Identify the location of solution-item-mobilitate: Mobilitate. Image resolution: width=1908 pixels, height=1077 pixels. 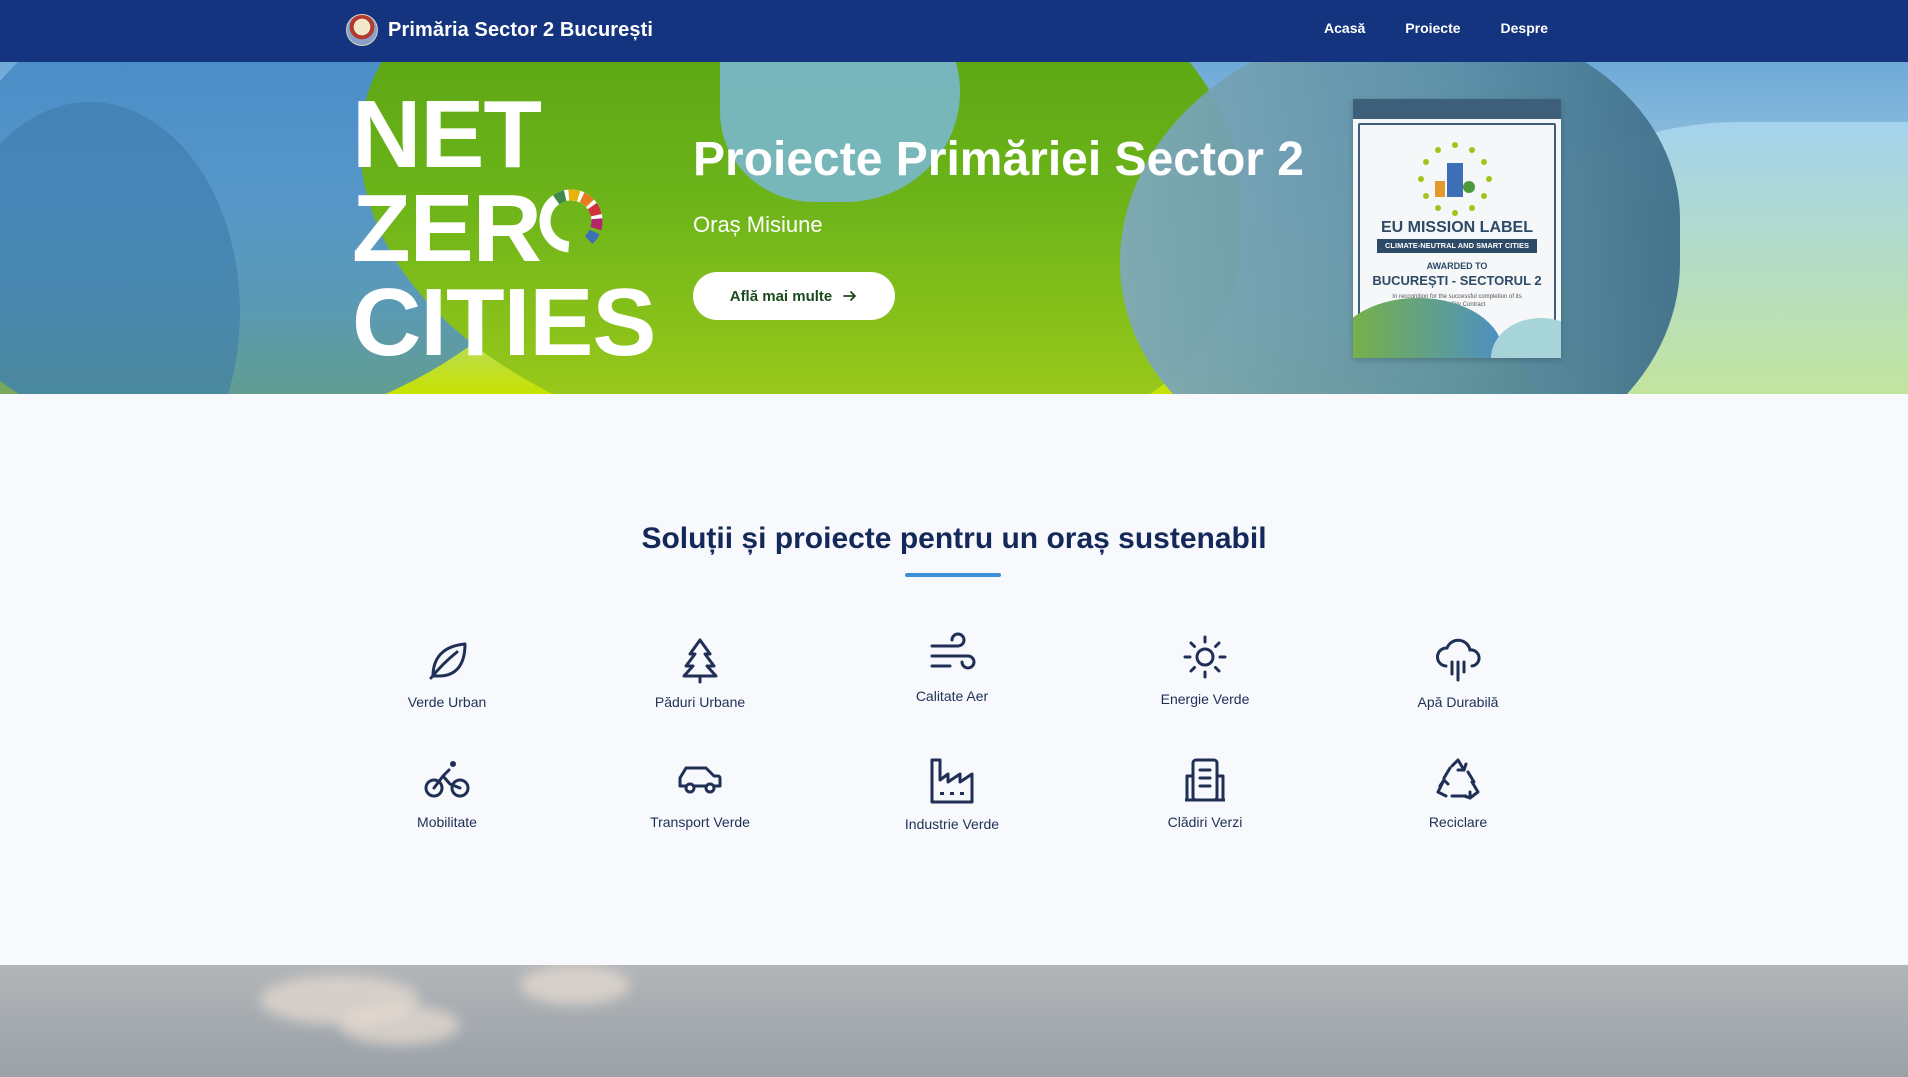
(447, 793).